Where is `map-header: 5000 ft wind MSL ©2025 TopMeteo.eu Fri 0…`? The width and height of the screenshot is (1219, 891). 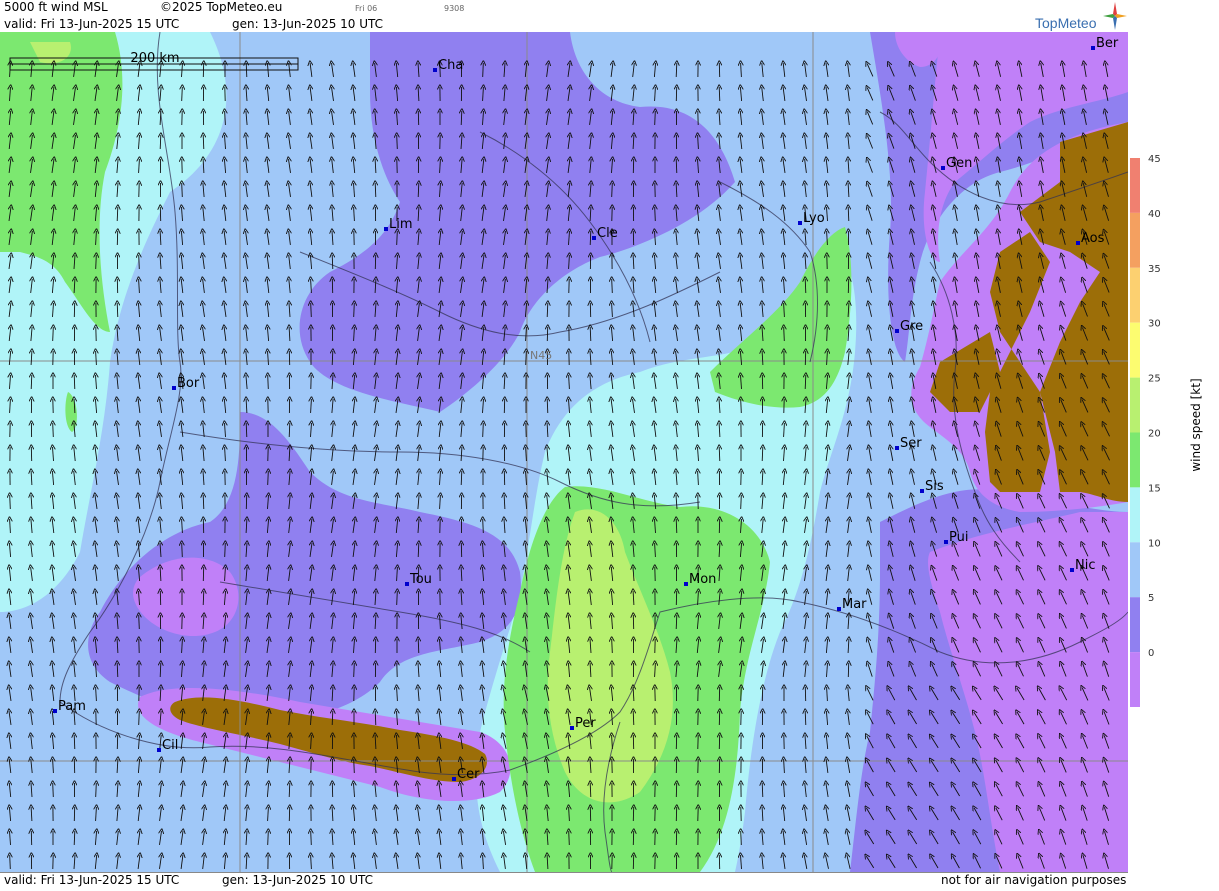
map-header: 5000 ft wind MSL ©2025 TopMeteo.eu Fri 0… is located at coordinates (564, 16).